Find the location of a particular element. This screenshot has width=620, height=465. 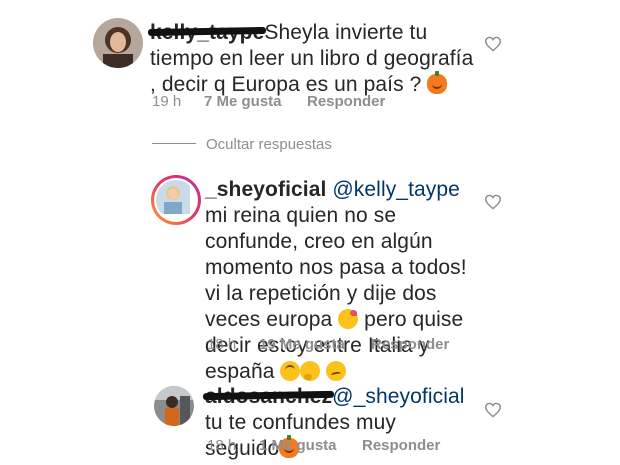

comment-meta: 18 h 1 Me gusta Responder is located at coordinates (323, 445).